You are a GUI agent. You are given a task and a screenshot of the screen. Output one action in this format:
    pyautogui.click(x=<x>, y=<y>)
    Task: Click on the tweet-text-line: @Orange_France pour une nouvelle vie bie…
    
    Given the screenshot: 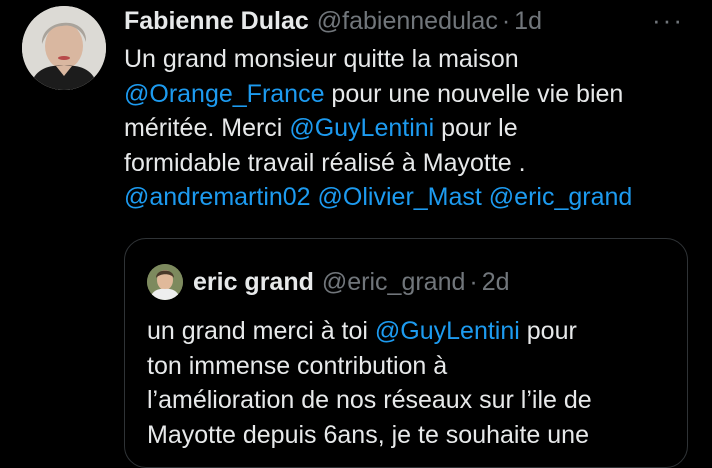 What is the action you would take?
    pyautogui.click(x=414, y=94)
    